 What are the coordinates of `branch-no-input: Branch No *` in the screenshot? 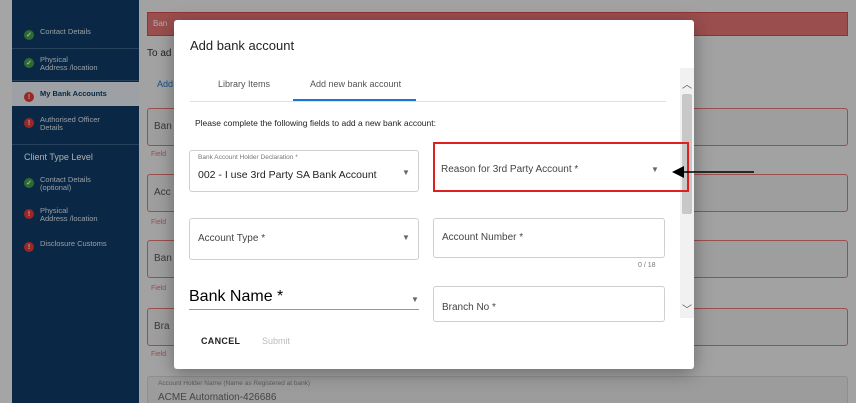 It's located at (549, 304).